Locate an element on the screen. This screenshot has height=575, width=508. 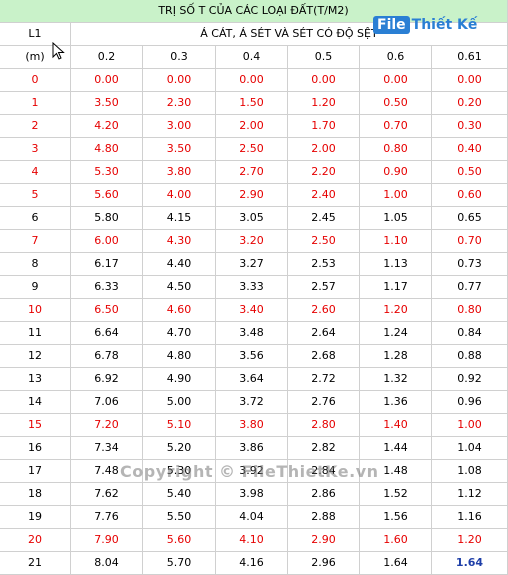
value-cell: 0.73 is located at coordinates (470, 264).